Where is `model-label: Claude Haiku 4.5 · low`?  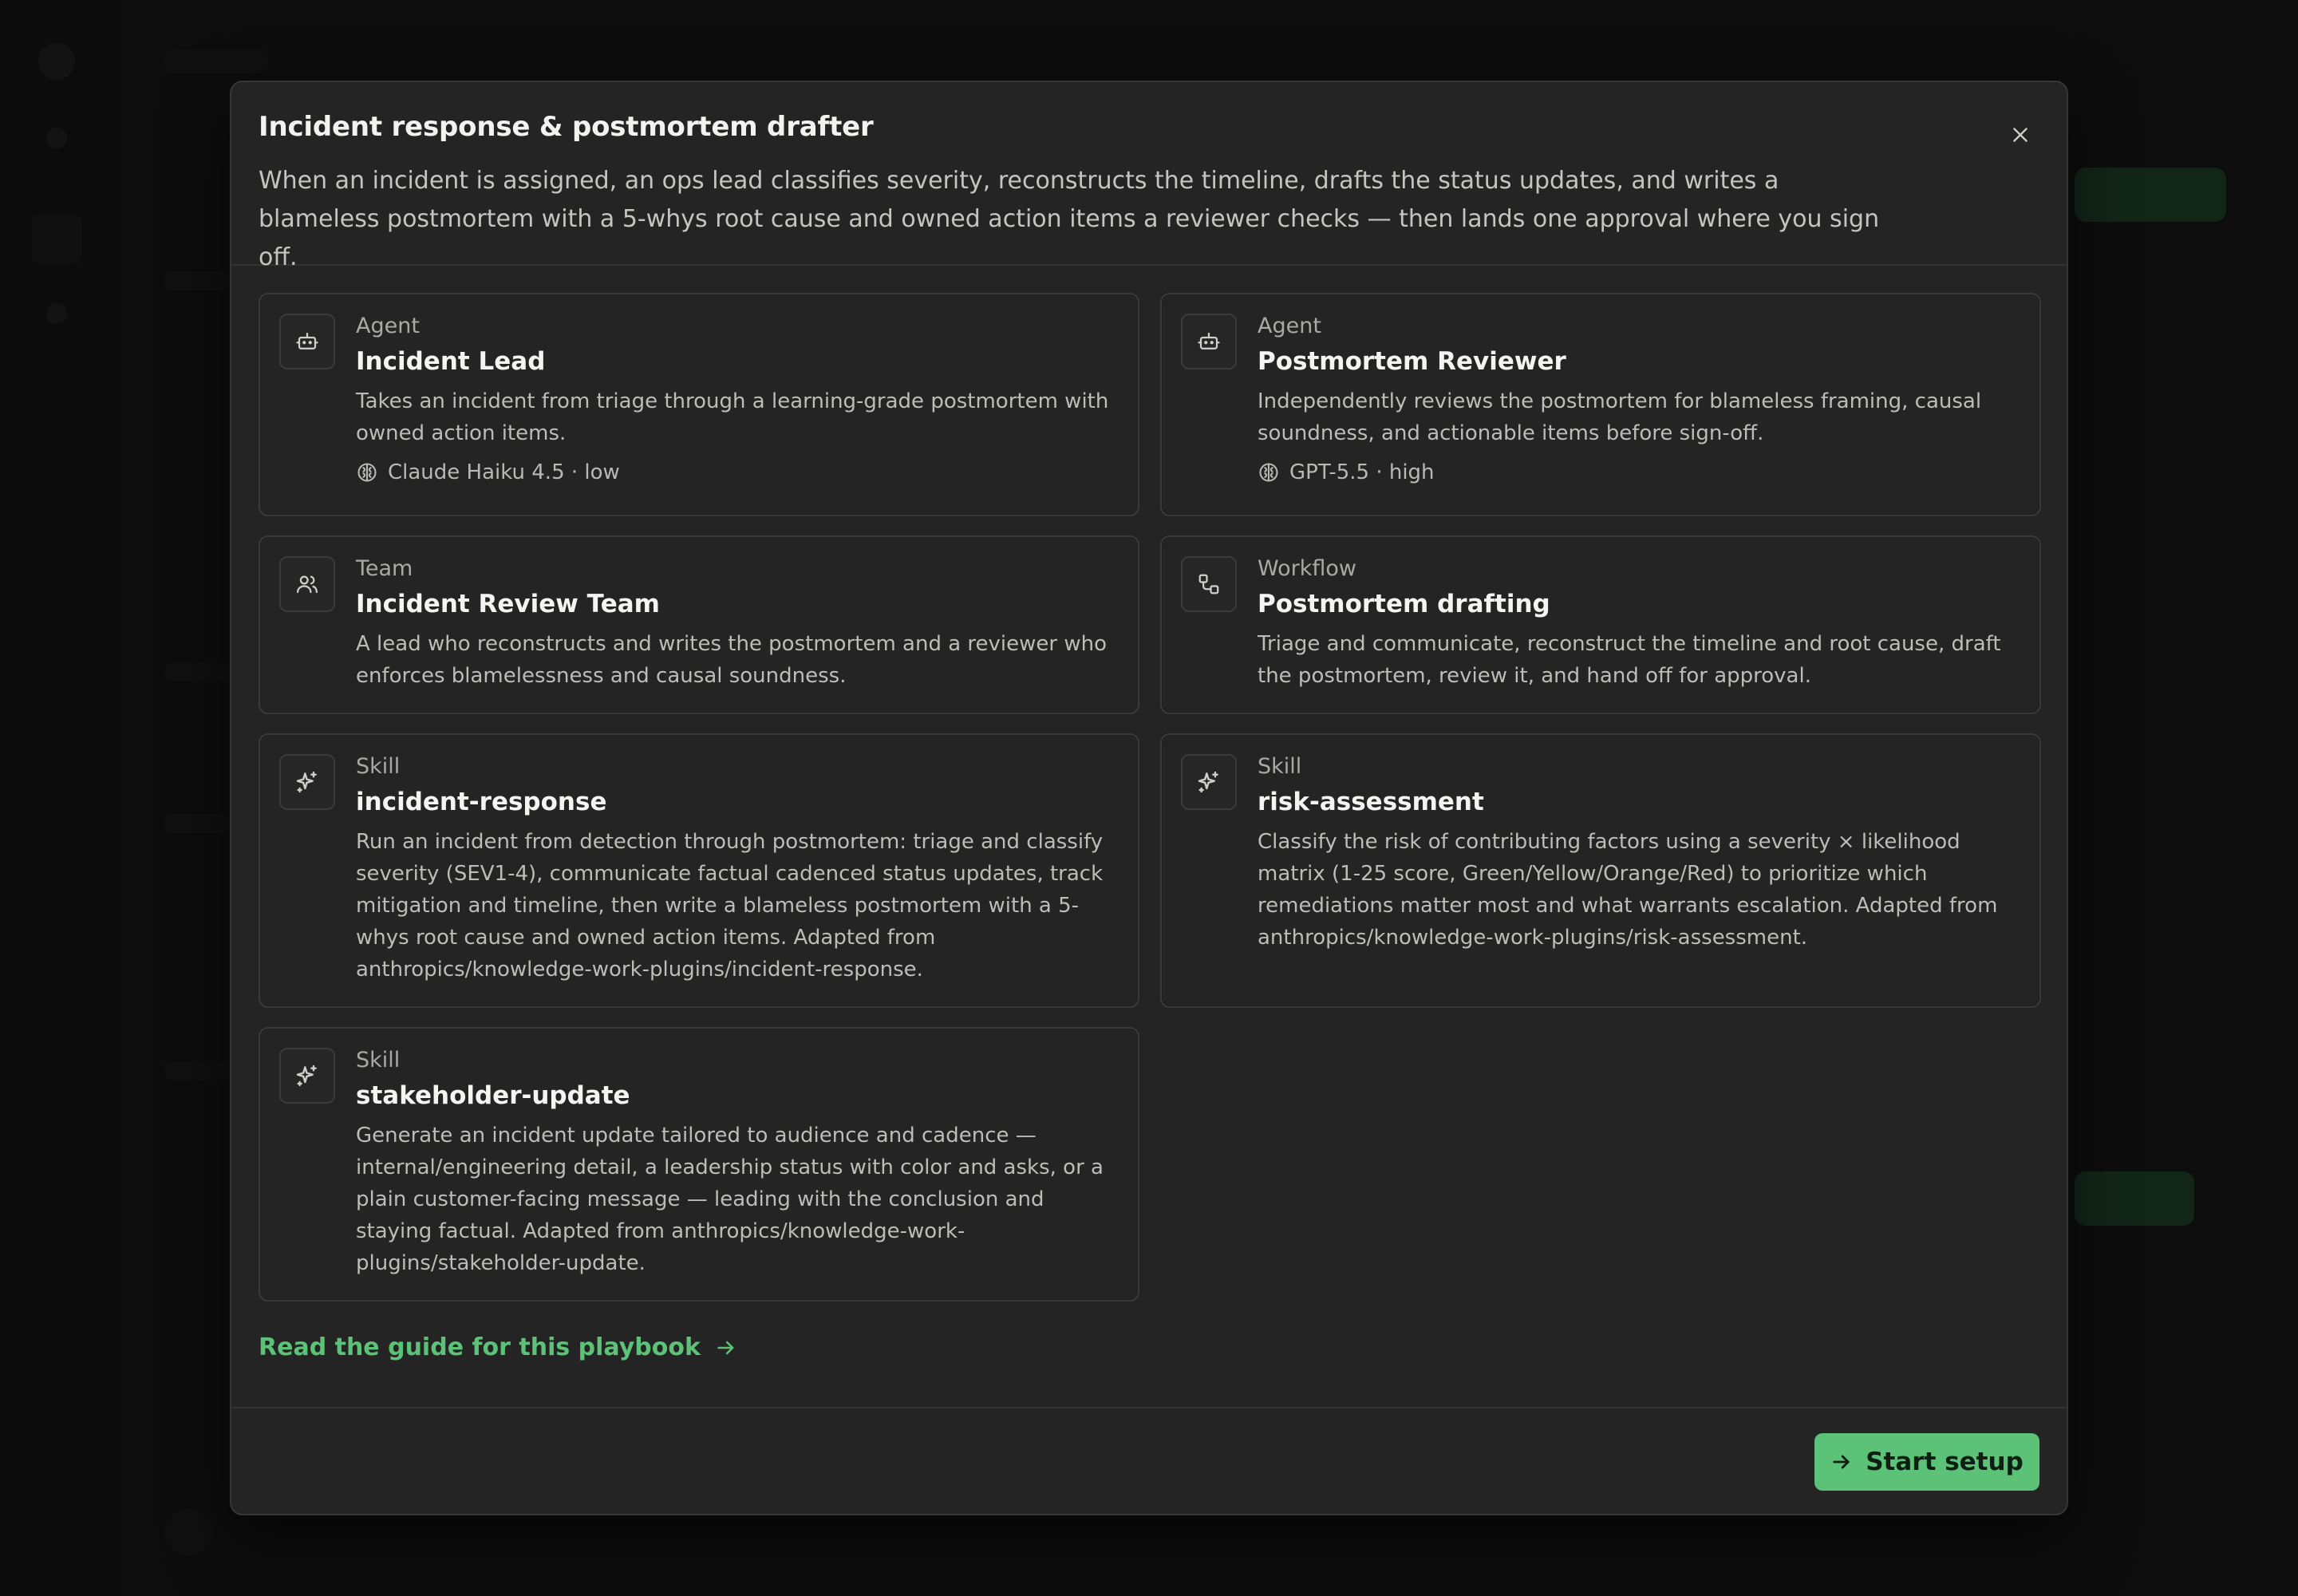
model-label: Claude Haiku 4.5 · low is located at coordinates (504, 472).